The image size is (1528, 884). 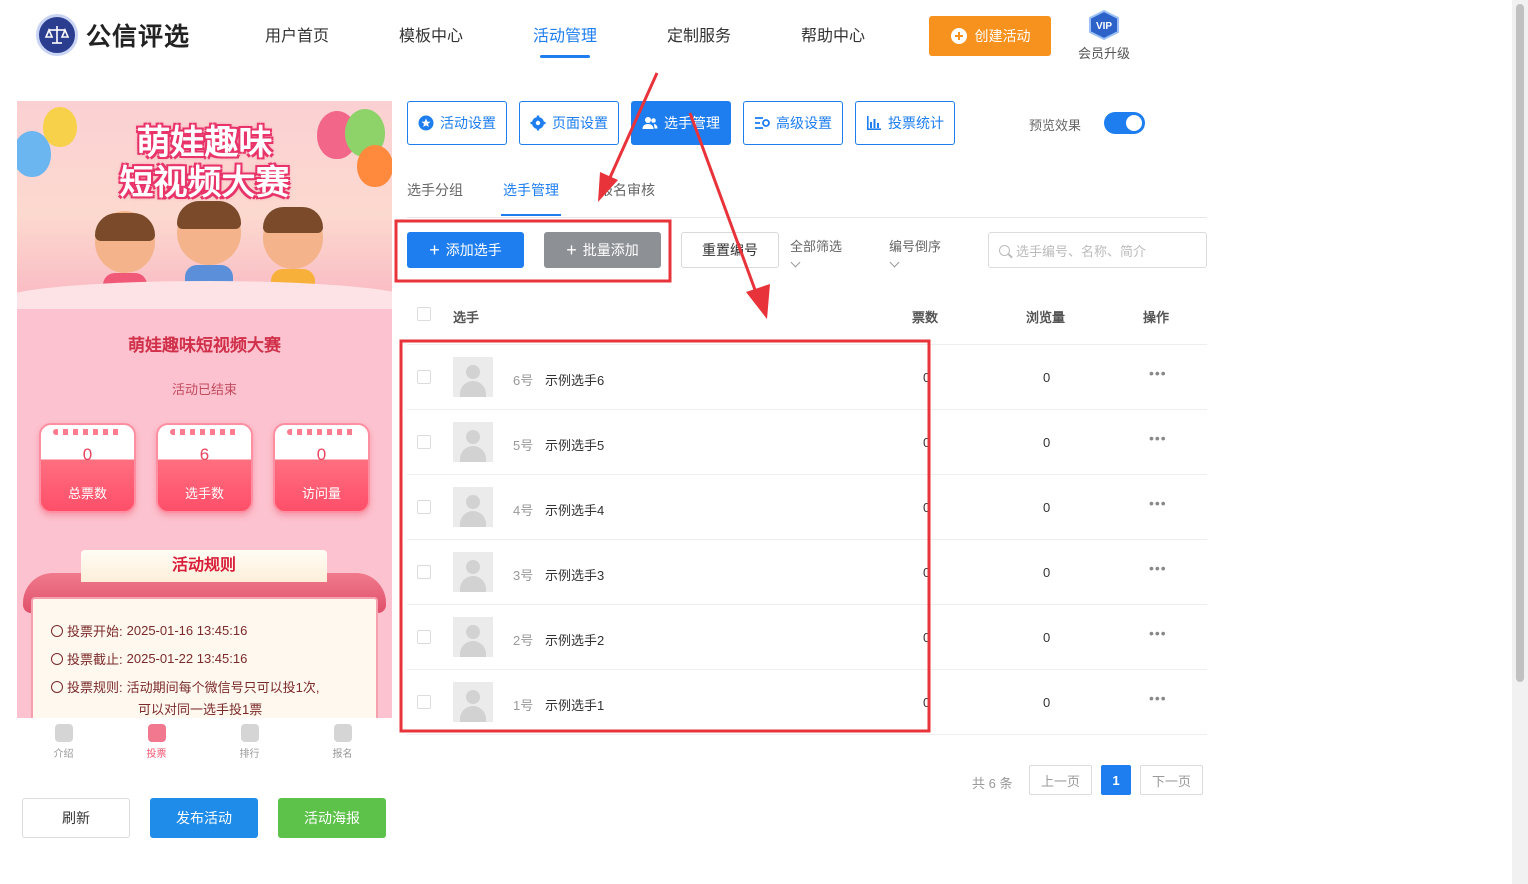 What do you see at coordinates (297, 38) in the screenshot?
I see `nav-user-home: 用户首页` at bounding box center [297, 38].